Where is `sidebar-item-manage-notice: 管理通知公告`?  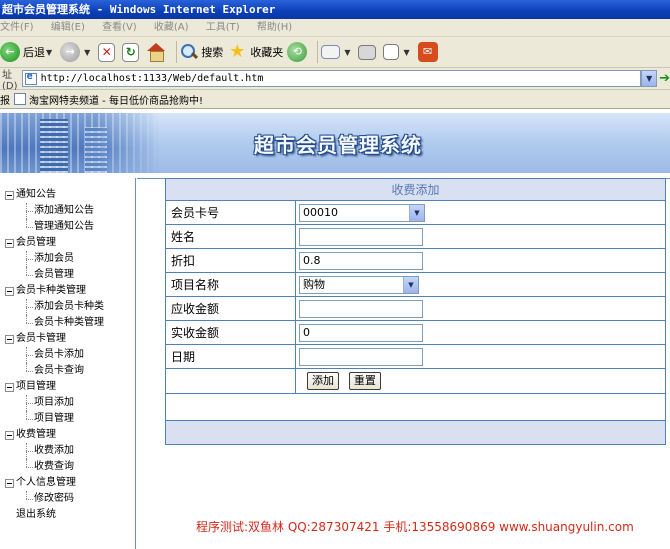
sidebar-item-manage-notice: 管理通知公告 is located at coordinates (67, 227).